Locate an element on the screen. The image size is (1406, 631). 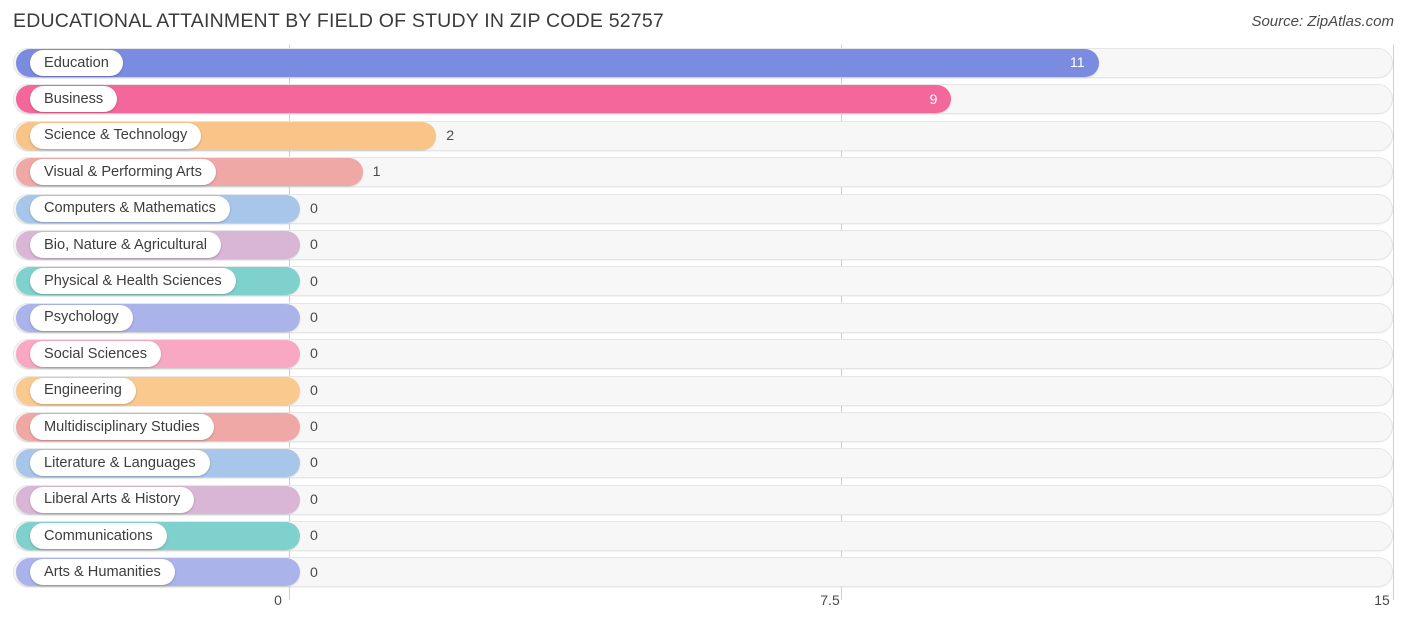
bar-row: Bio, Nature & Agricultural 0 is located at coordinates (703, 245).